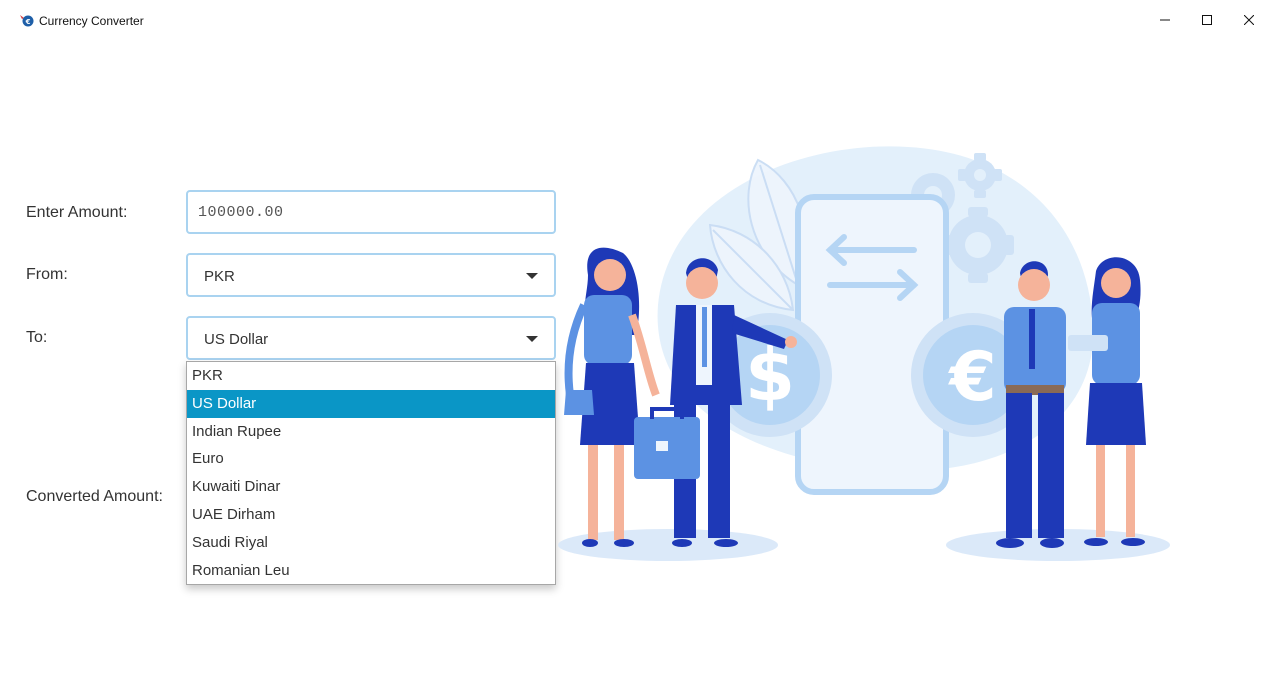 The image size is (1273, 683). What do you see at coordinates (612, 397) in the screenshot?
I see `woman-left-figure` at bounding box center [612, 397].